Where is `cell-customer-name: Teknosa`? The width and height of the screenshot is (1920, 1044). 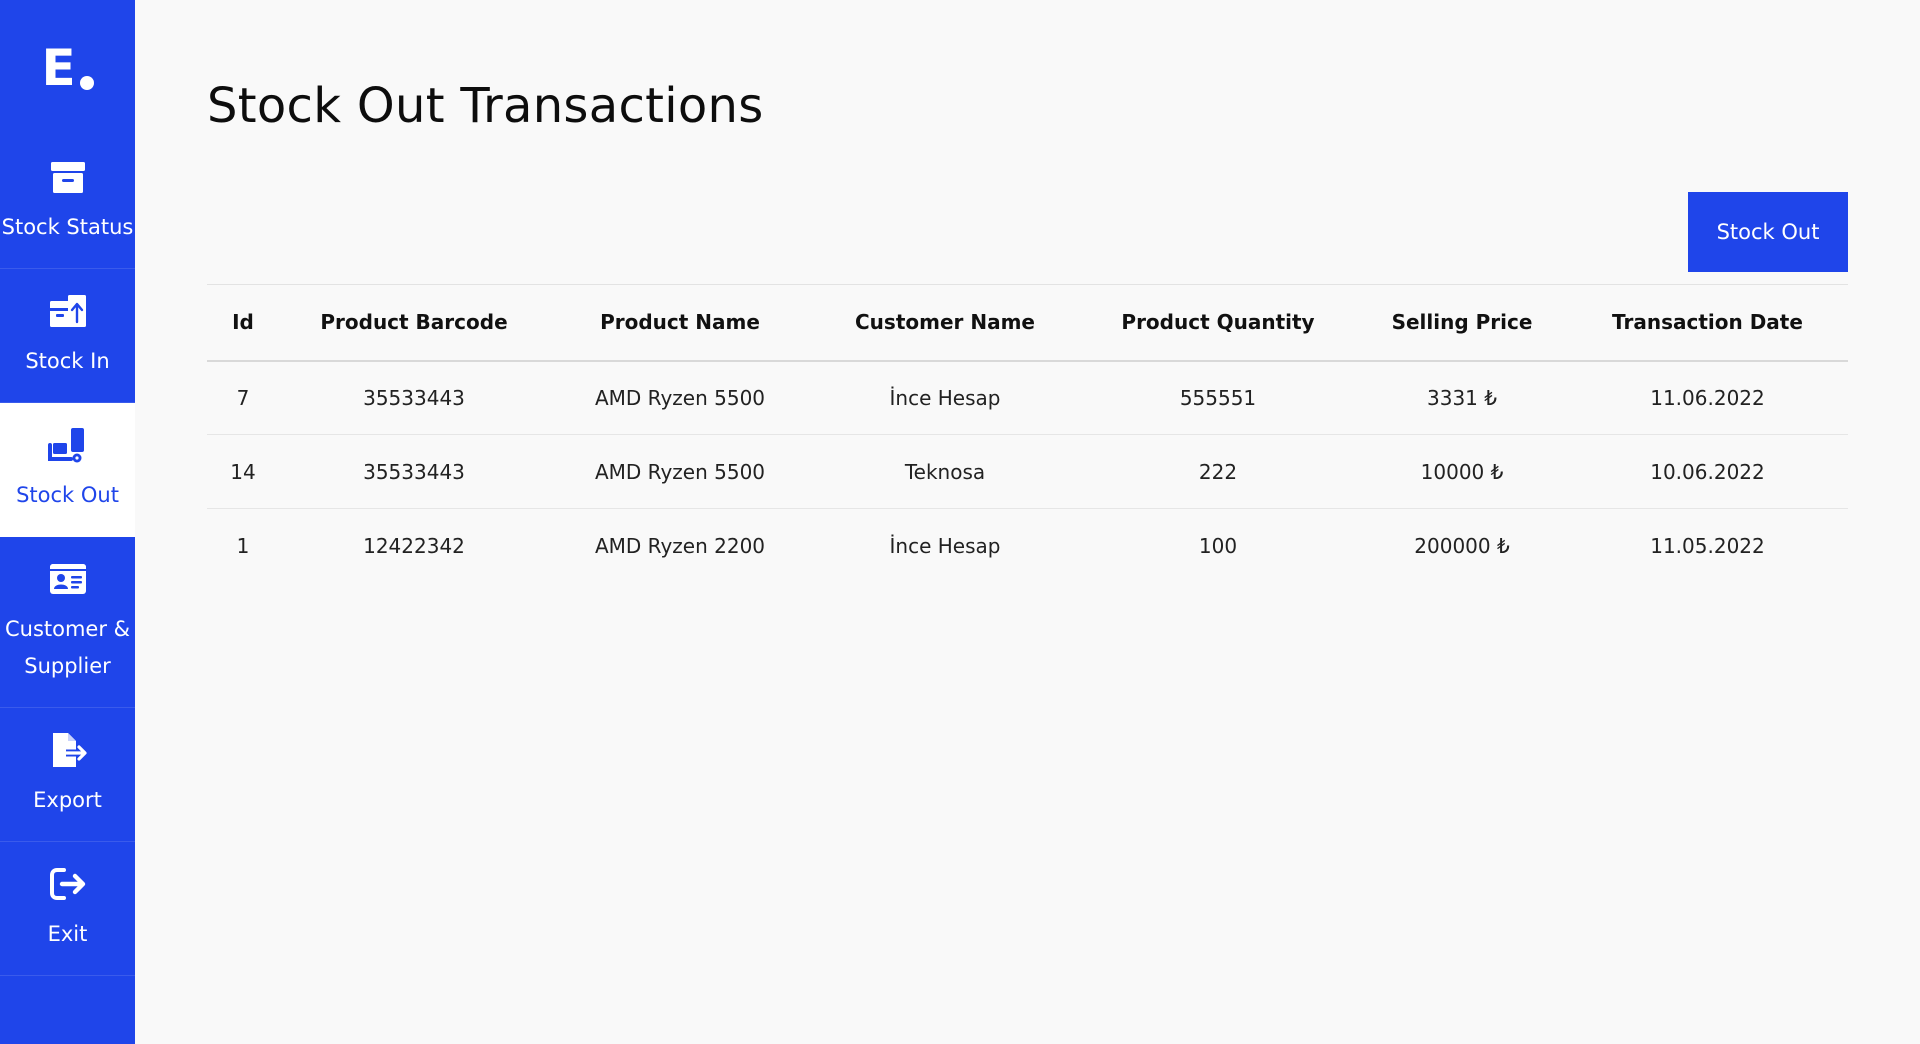
cell-customer-name: Teknosa is located at coordinates (945, 471).